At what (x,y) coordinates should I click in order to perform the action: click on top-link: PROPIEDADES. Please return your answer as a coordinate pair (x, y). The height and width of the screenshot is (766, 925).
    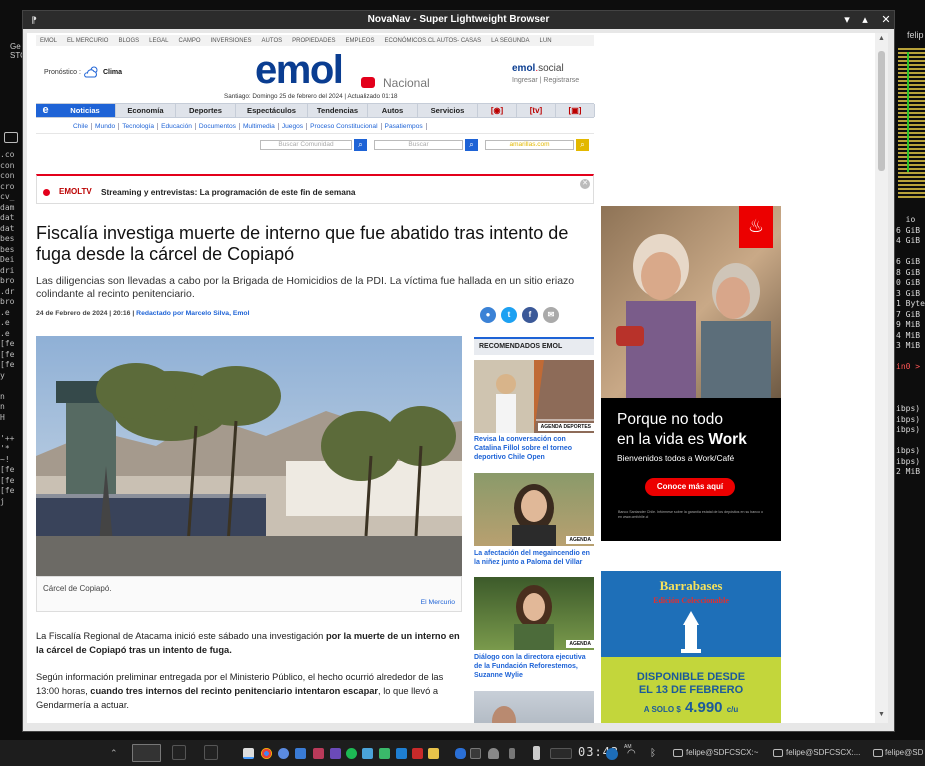
    Looking at the image, I should click on (313, 41).